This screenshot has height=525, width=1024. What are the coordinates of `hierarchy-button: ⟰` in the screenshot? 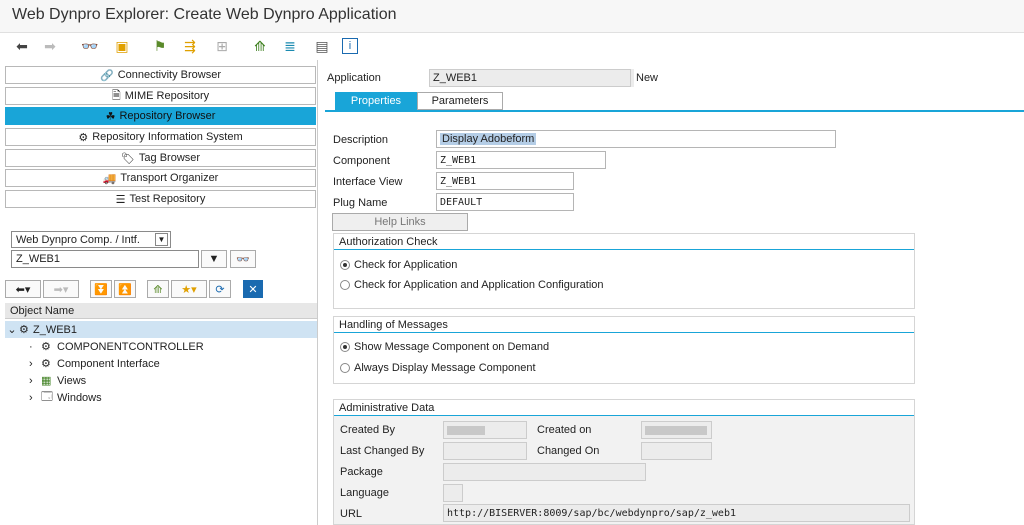 It's located at (158, 289).